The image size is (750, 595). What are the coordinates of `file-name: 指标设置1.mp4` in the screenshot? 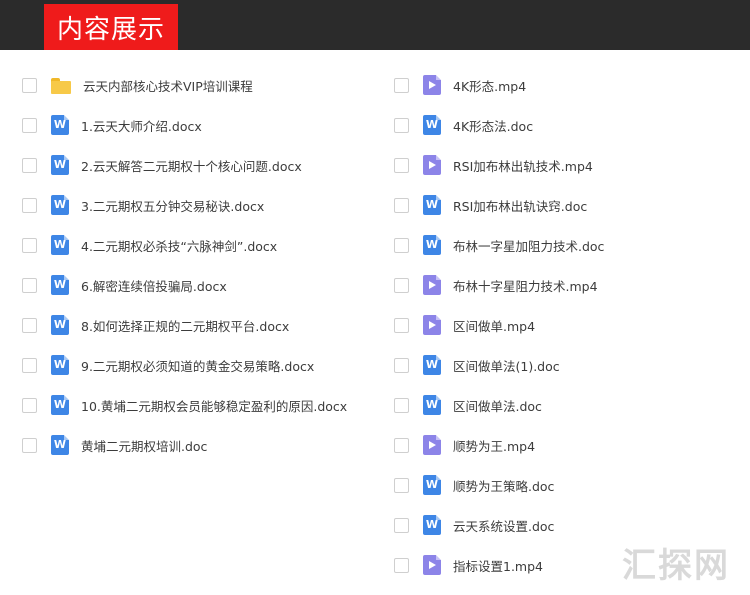 It's located at (498, 565).